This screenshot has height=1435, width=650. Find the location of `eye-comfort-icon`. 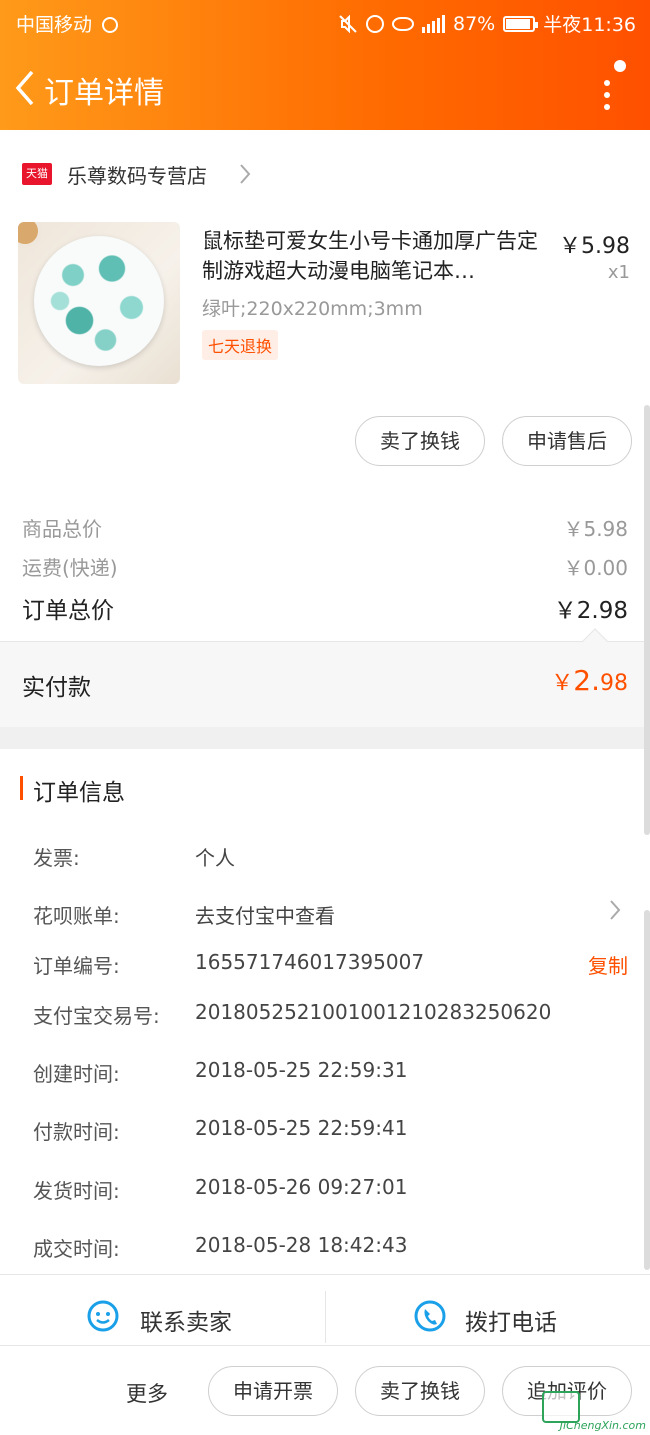

eye-comfort-icon is located at coordinates (403, 23).